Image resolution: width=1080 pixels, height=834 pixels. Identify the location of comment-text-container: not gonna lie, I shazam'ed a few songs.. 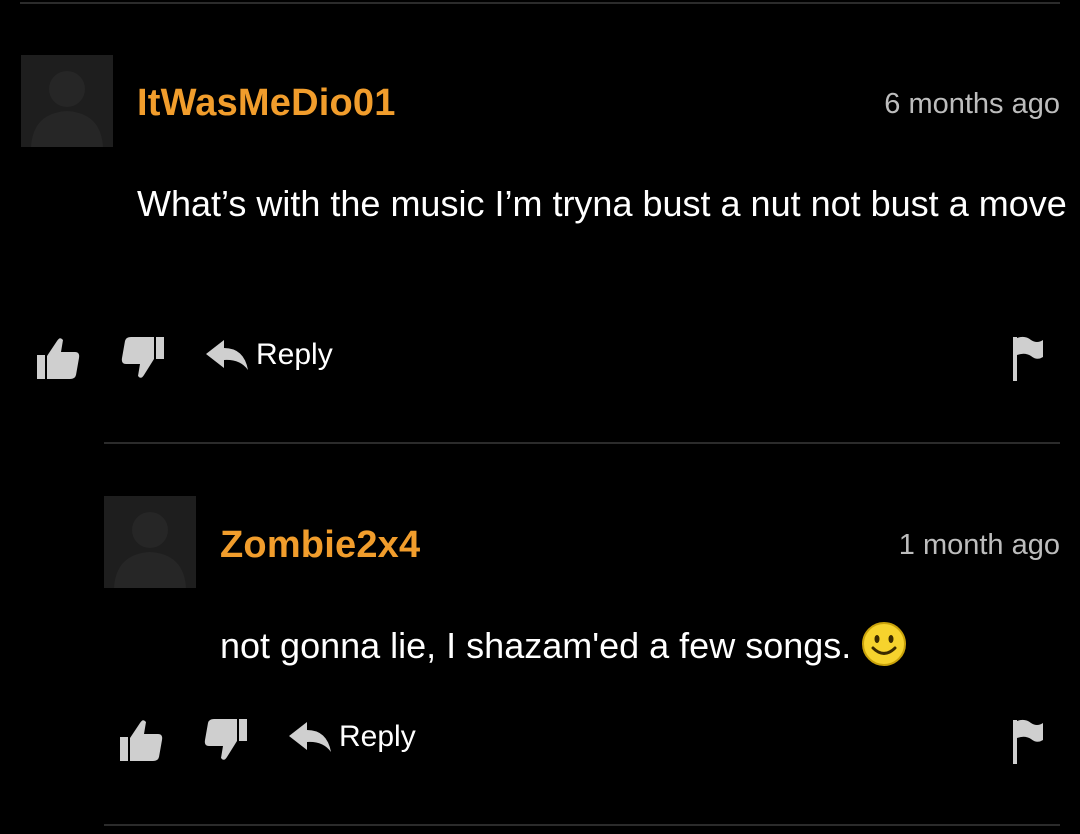
(642, 646).